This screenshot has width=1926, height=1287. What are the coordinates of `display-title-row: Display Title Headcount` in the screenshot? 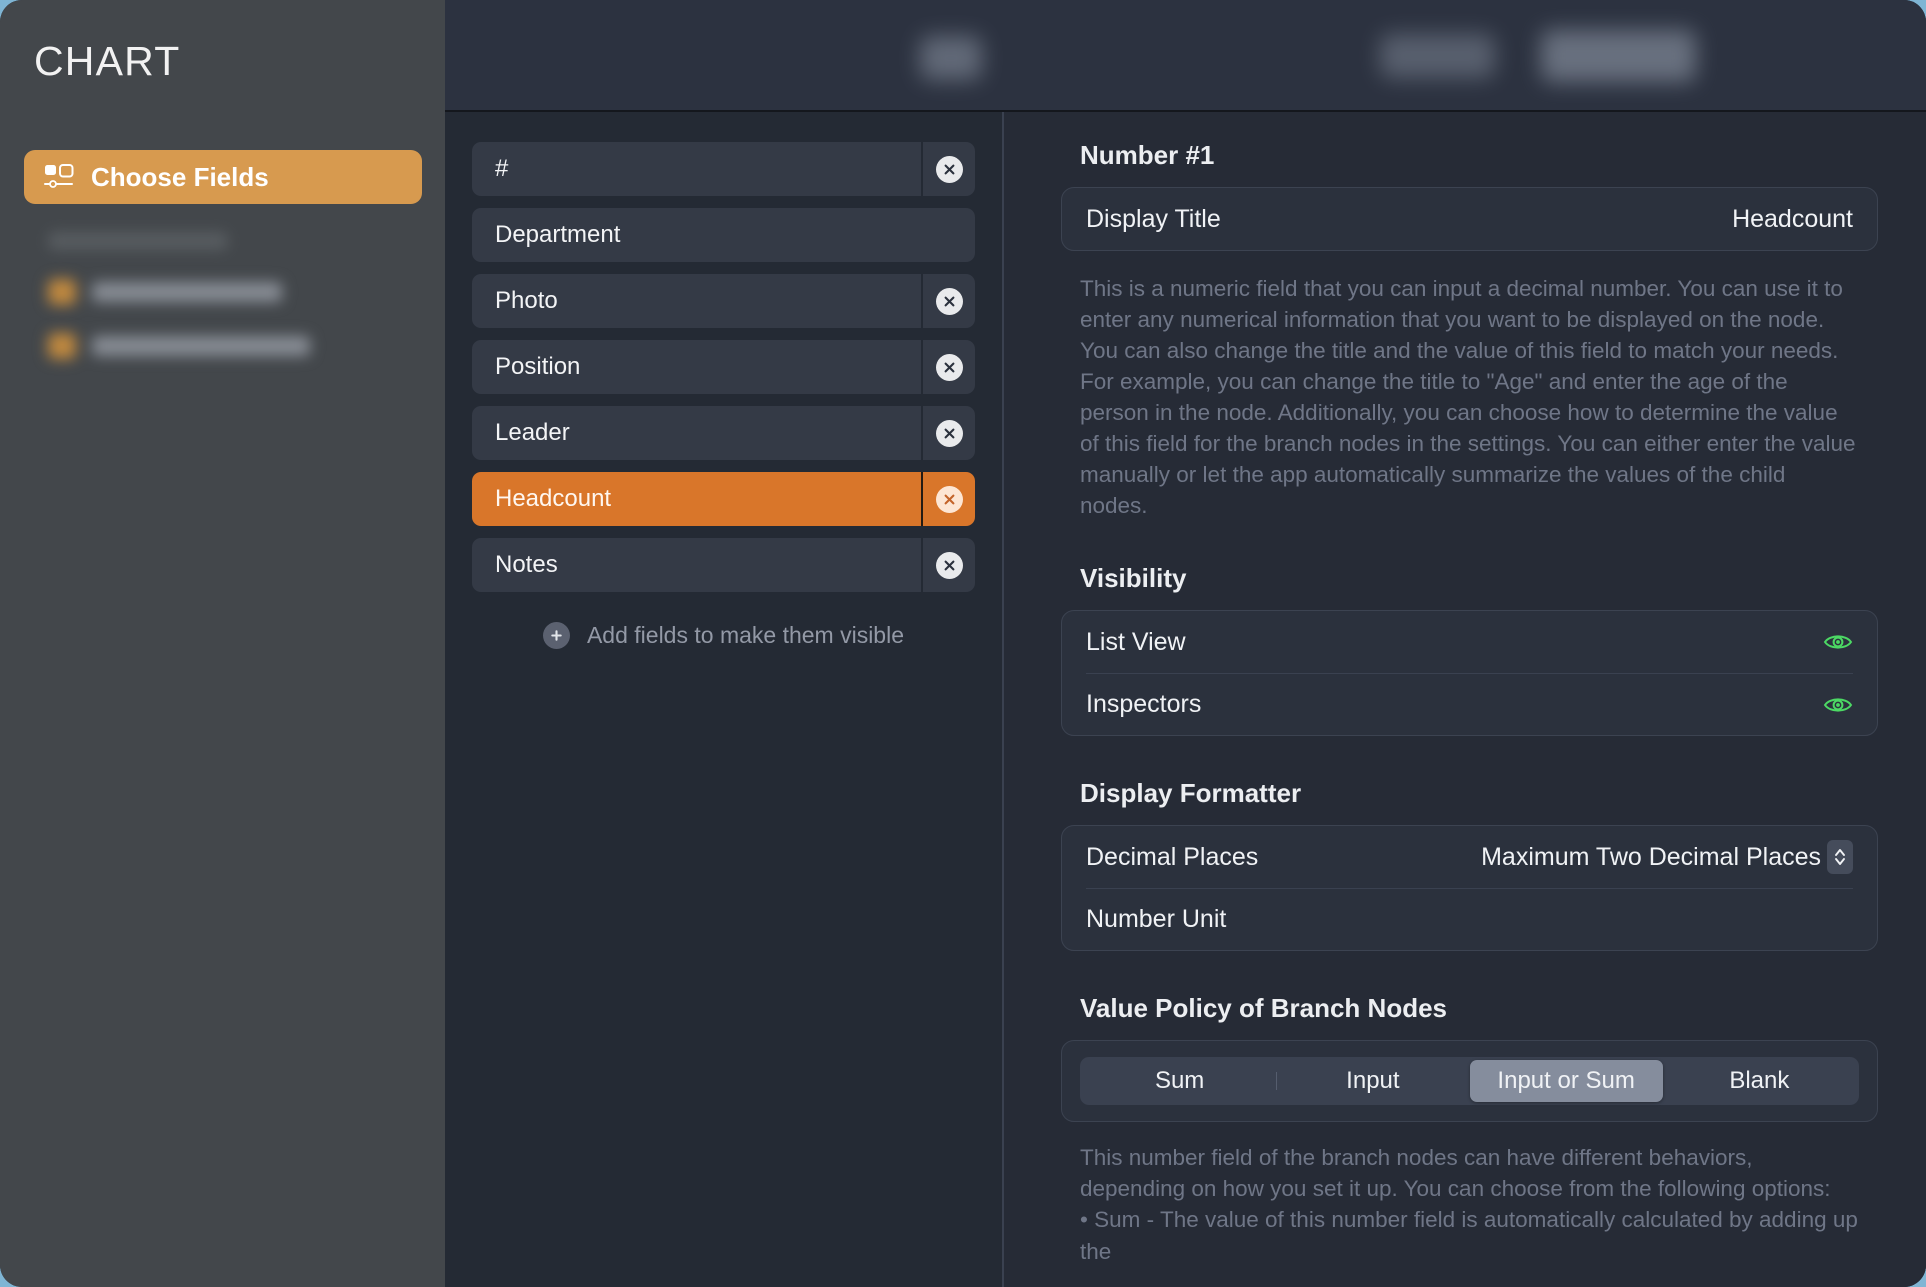 It's located at (1469, 219).